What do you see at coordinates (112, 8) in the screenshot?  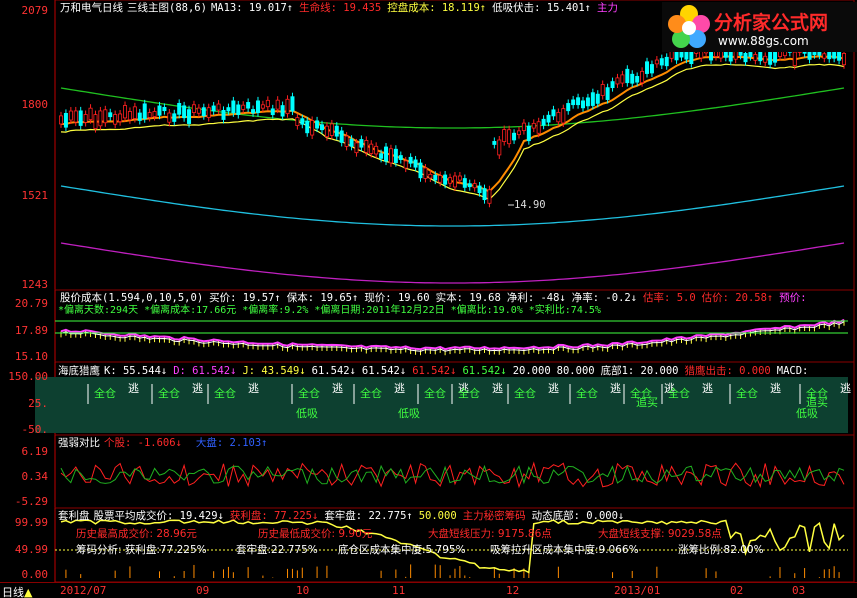 I see `period-label: 日线` at bounding box center [112, 8].